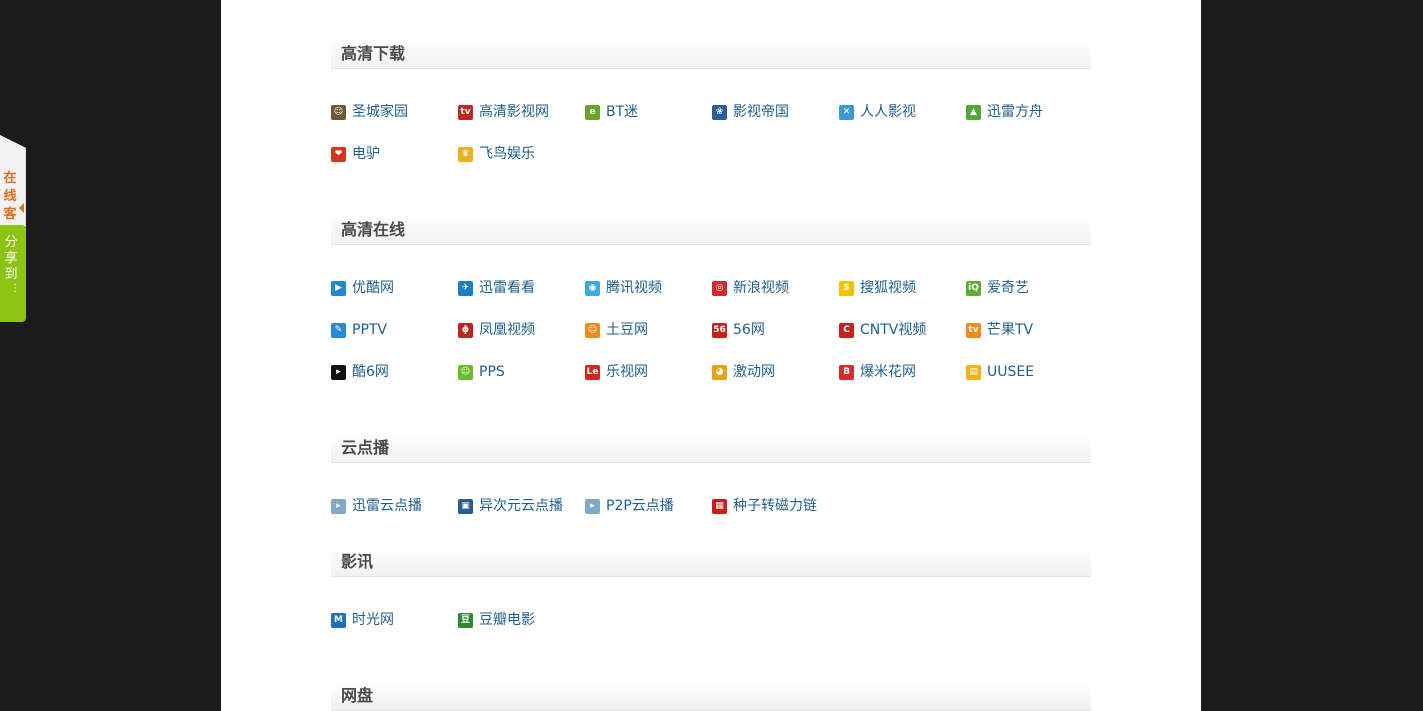 This screenshot has height=711, width=1423. Describe the element at coordinates (761, 112) in the screenshot. I see `site-link-label: 影视帝国` at that location.